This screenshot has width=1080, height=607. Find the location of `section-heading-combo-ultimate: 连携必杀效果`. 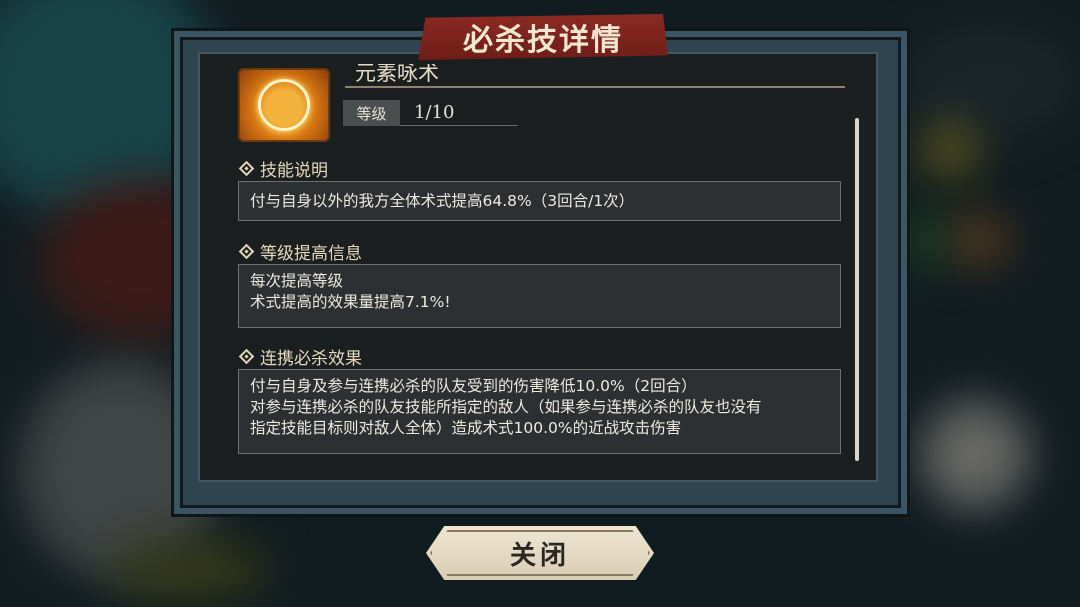

section-heading-combo-ultimate: 连携必杀效果 is located at coordinates (300, 356).